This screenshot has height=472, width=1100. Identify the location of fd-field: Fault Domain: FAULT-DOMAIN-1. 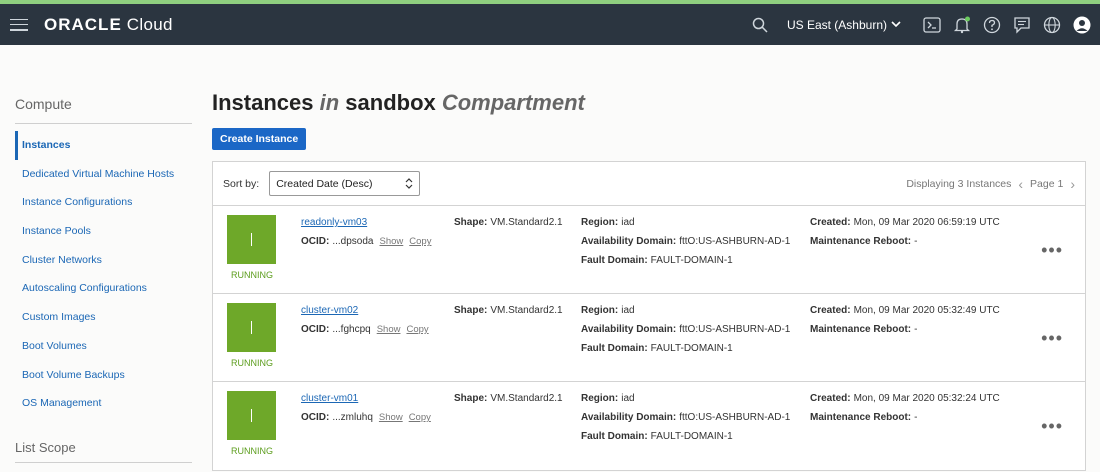
(657, 260).